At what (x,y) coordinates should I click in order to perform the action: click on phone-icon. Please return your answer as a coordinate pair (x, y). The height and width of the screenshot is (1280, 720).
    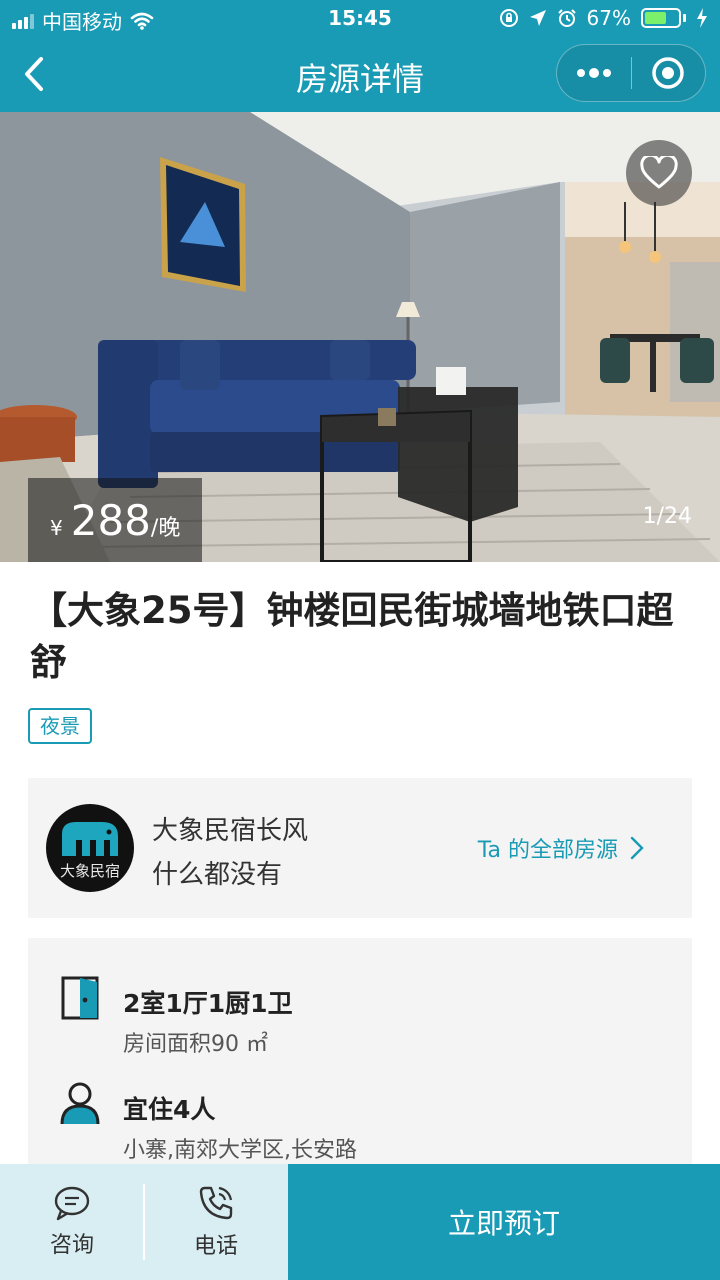
    Looking at the image, I should click on (216, 1203).